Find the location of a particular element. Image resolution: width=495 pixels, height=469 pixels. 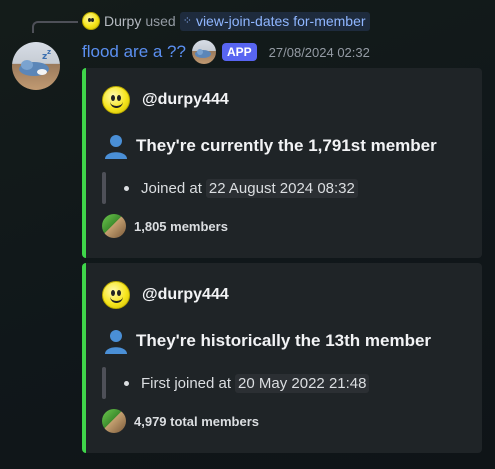

block-quote: First joined at 20 May 2022 21:48 is located at coordinates (236, 383).